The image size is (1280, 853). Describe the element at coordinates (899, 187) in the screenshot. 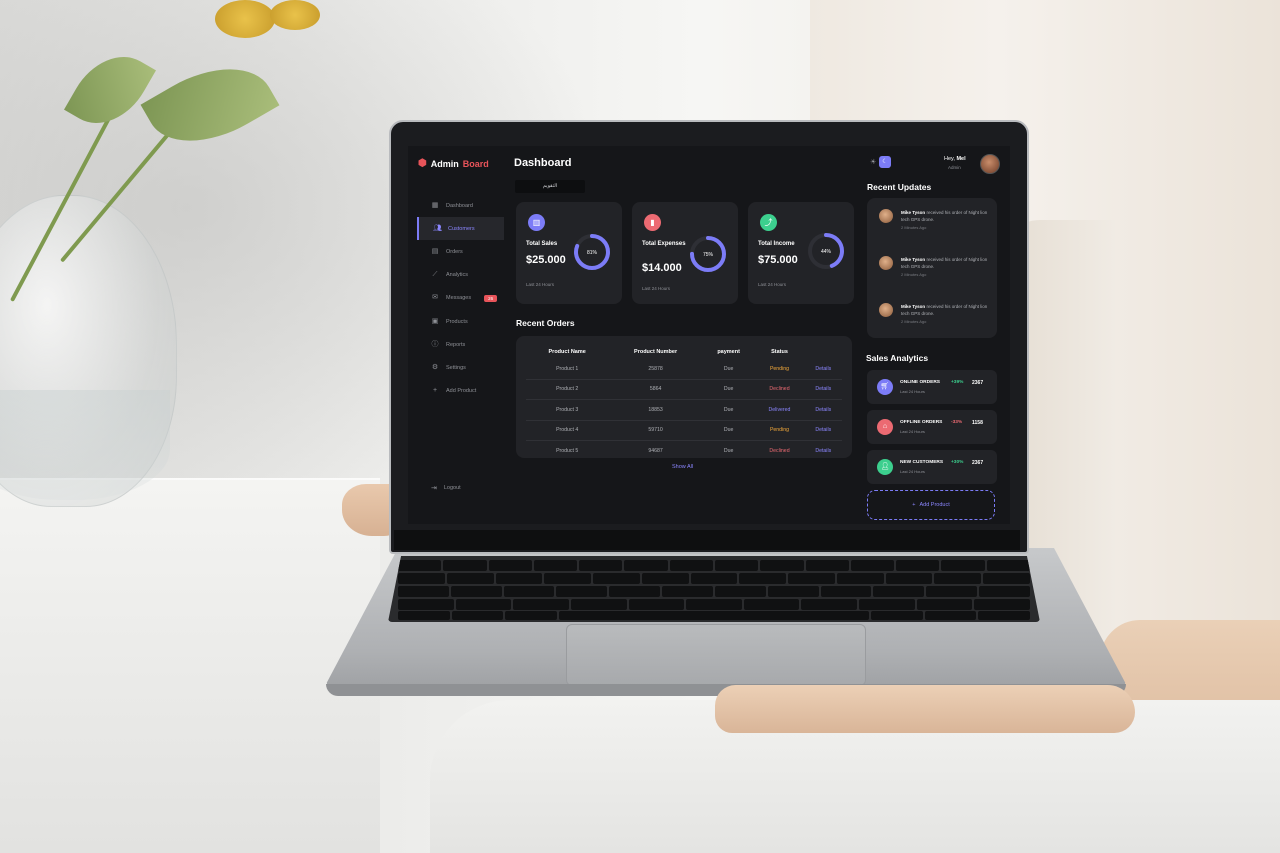

I see `recent-updates-title: Recent Updates` at that location.